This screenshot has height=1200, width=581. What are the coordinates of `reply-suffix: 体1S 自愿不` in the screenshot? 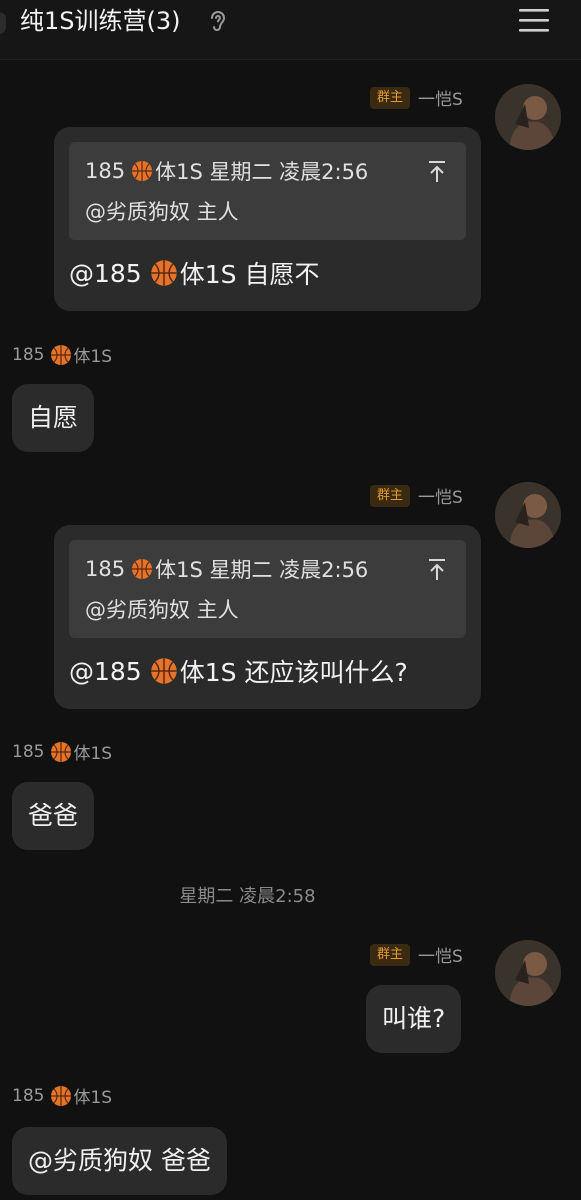 It's located at (249, 274).